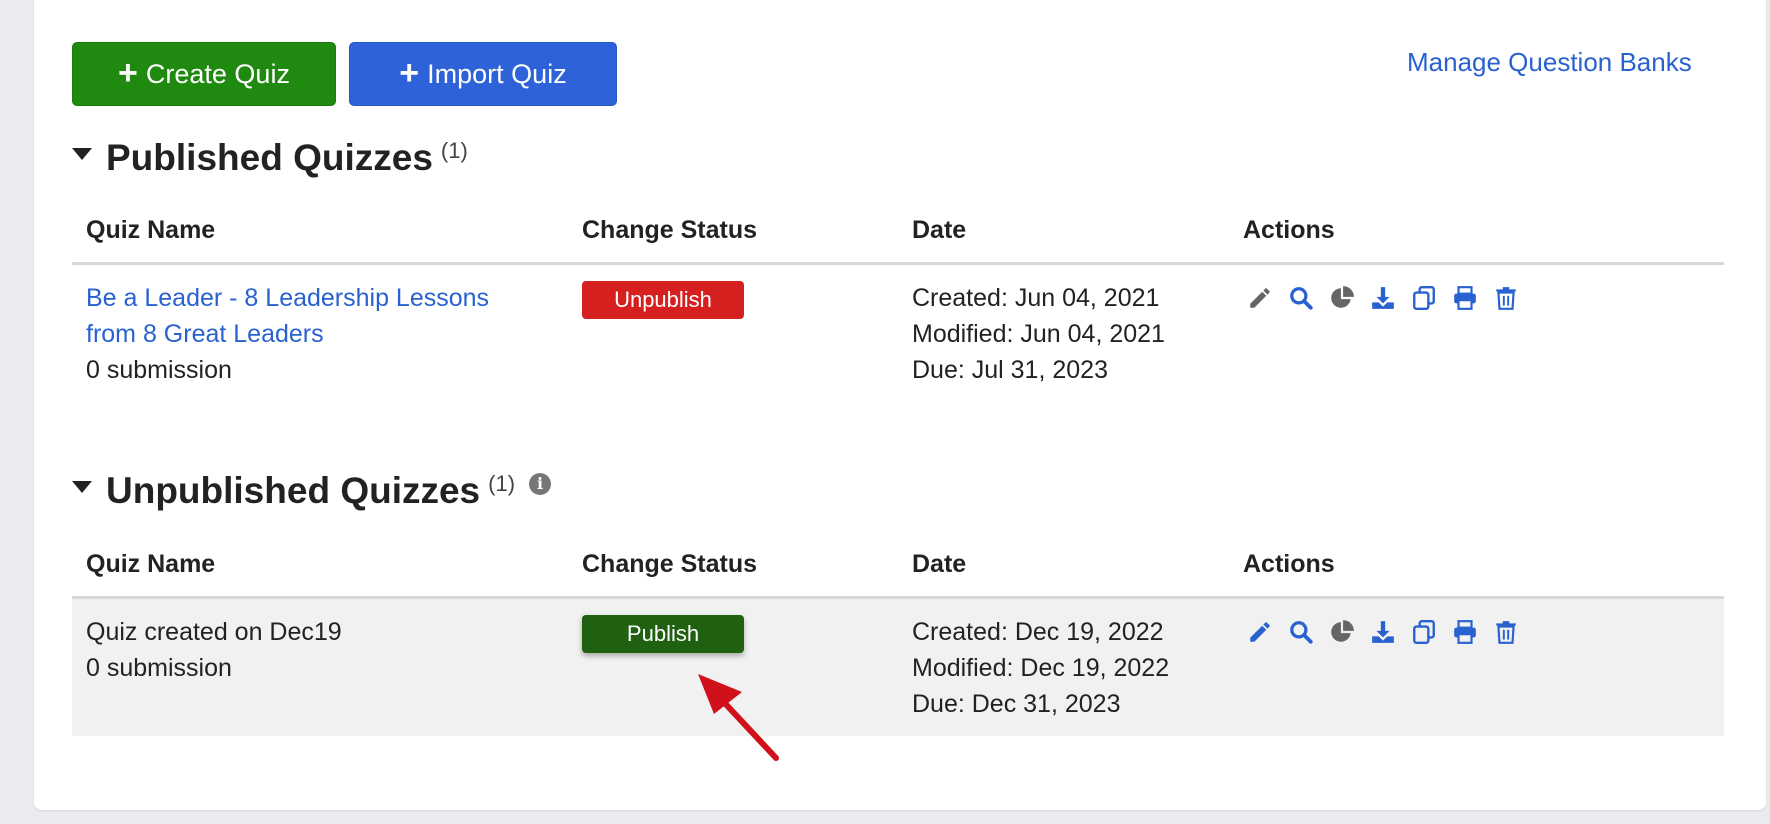 The width and height of the screenshot is (1770, 824). What do you see at coordinates (663, 634) in the screenshot?
I see `publish-button: Publish` at bounding box center [663, 634].